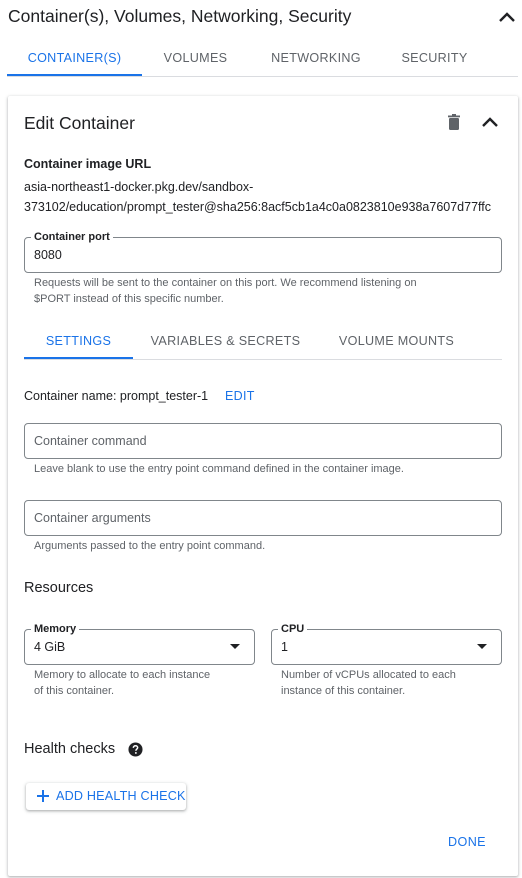 The width and height of the screenshot is (522, 878). Describe the element at coordinates (129, 298) in the screenshot. I see `hint-line: $PORT instead of this specific number.` at that location.